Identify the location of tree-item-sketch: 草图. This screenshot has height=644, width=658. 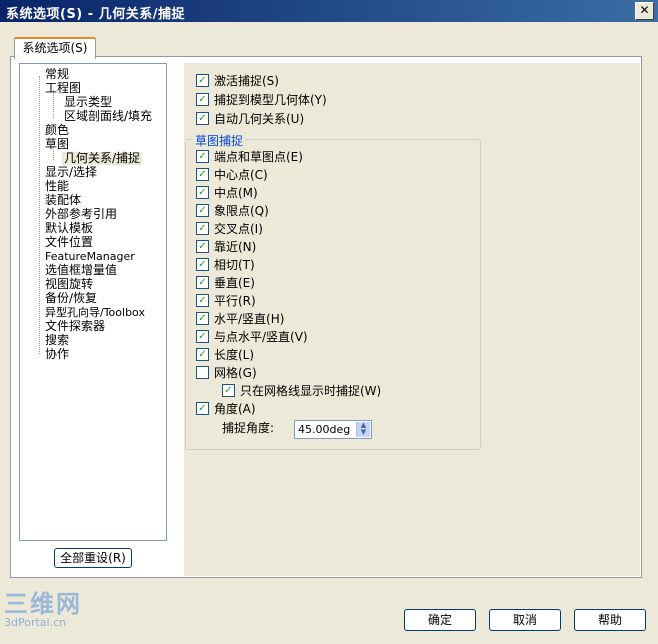
(57, 144).